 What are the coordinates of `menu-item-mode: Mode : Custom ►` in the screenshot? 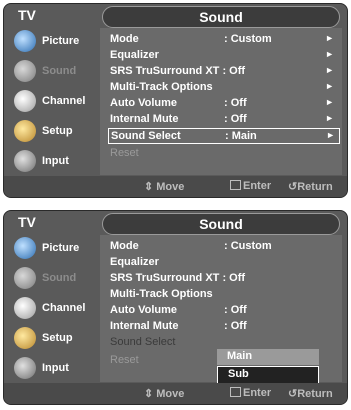 It's located at (224, 39).